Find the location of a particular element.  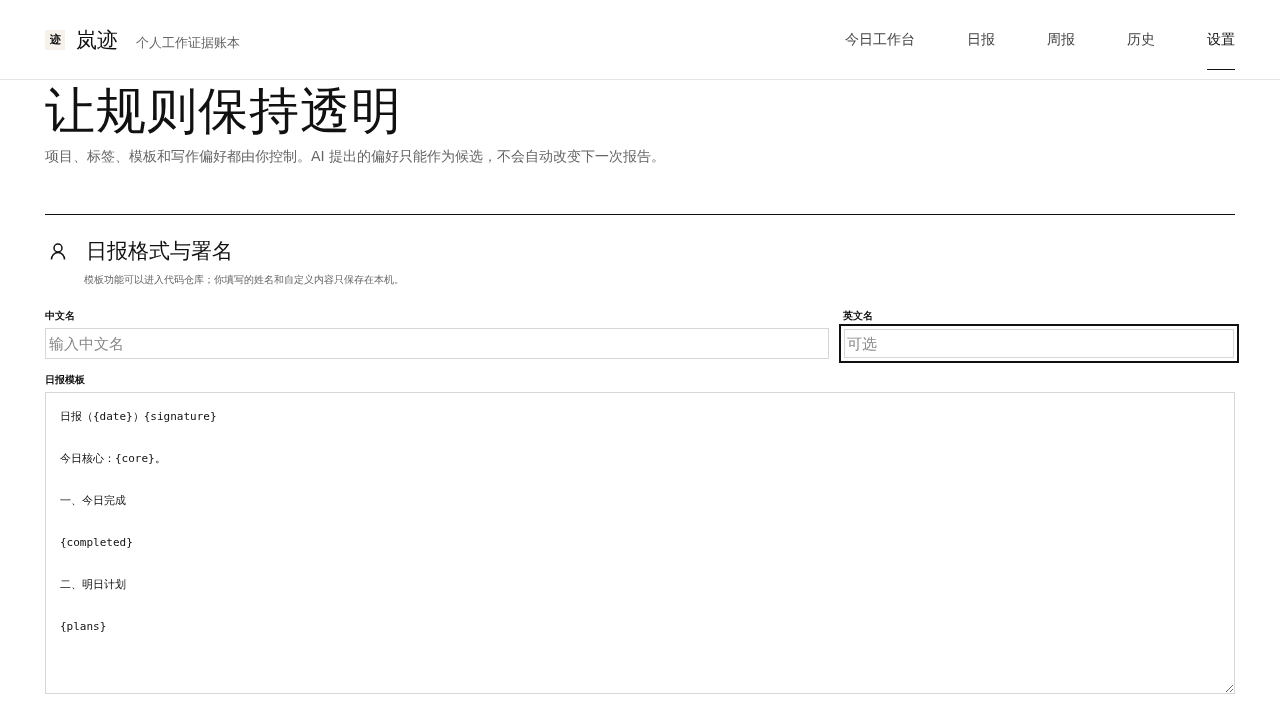

nav-tab: 今日工作台 is located at coordinates (880, 39).